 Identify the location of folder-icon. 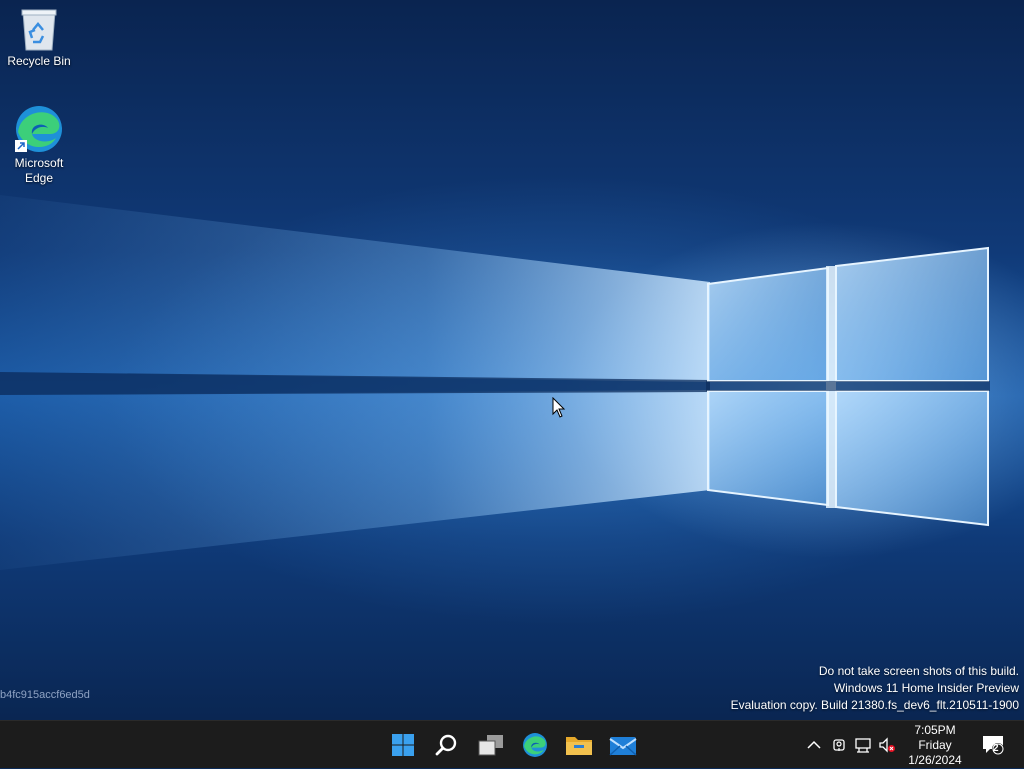
(579, 746).